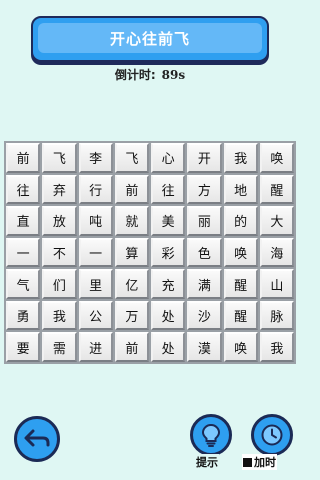  What do you see at coordinates (23, 315) in the screenshot?
I see `grid-tile: 勇` at bounding box center [23, 315].